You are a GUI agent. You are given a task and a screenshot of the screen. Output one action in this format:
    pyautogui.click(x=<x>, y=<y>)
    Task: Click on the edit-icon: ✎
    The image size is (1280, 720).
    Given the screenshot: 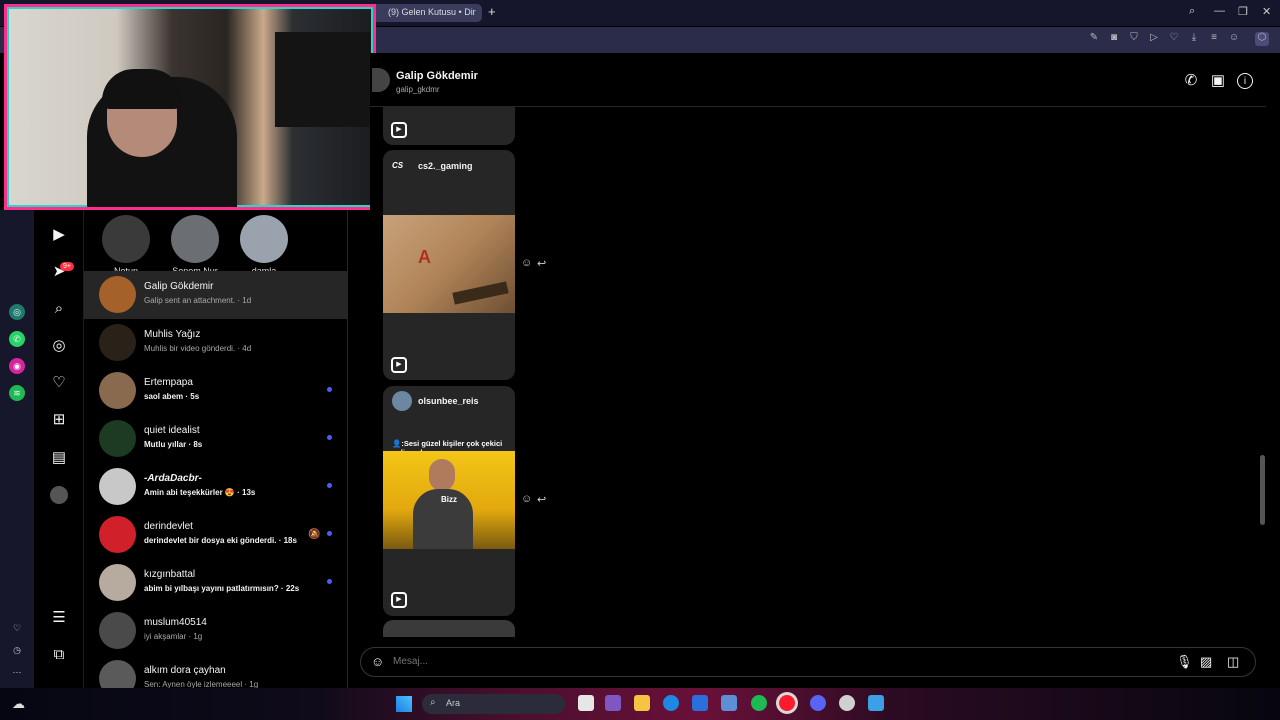 What is the action you would take?
    pyautogui.click(x=1094, y=39)
    